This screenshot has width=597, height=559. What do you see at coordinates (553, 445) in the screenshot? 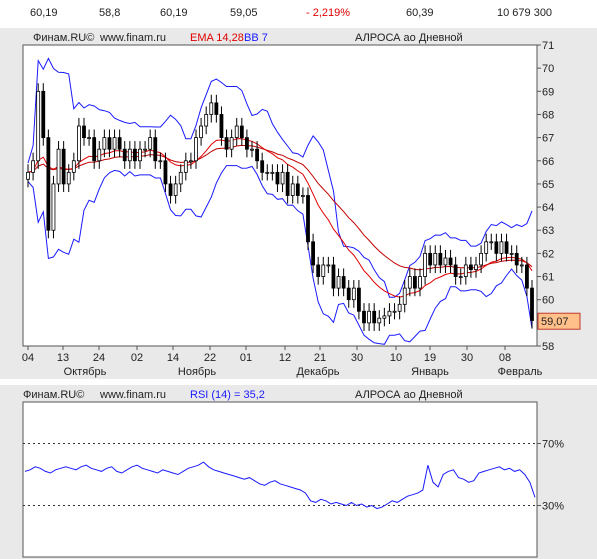
I see `rsi-level-label: 70%` at bounding box center [553, 445].